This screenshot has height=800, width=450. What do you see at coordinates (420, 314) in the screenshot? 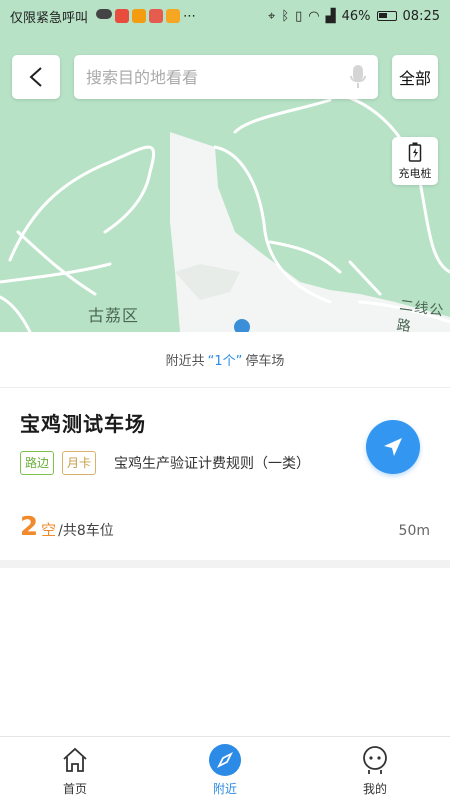
I see `map-road-label: 二线公路` at bounding box center [420, 314].